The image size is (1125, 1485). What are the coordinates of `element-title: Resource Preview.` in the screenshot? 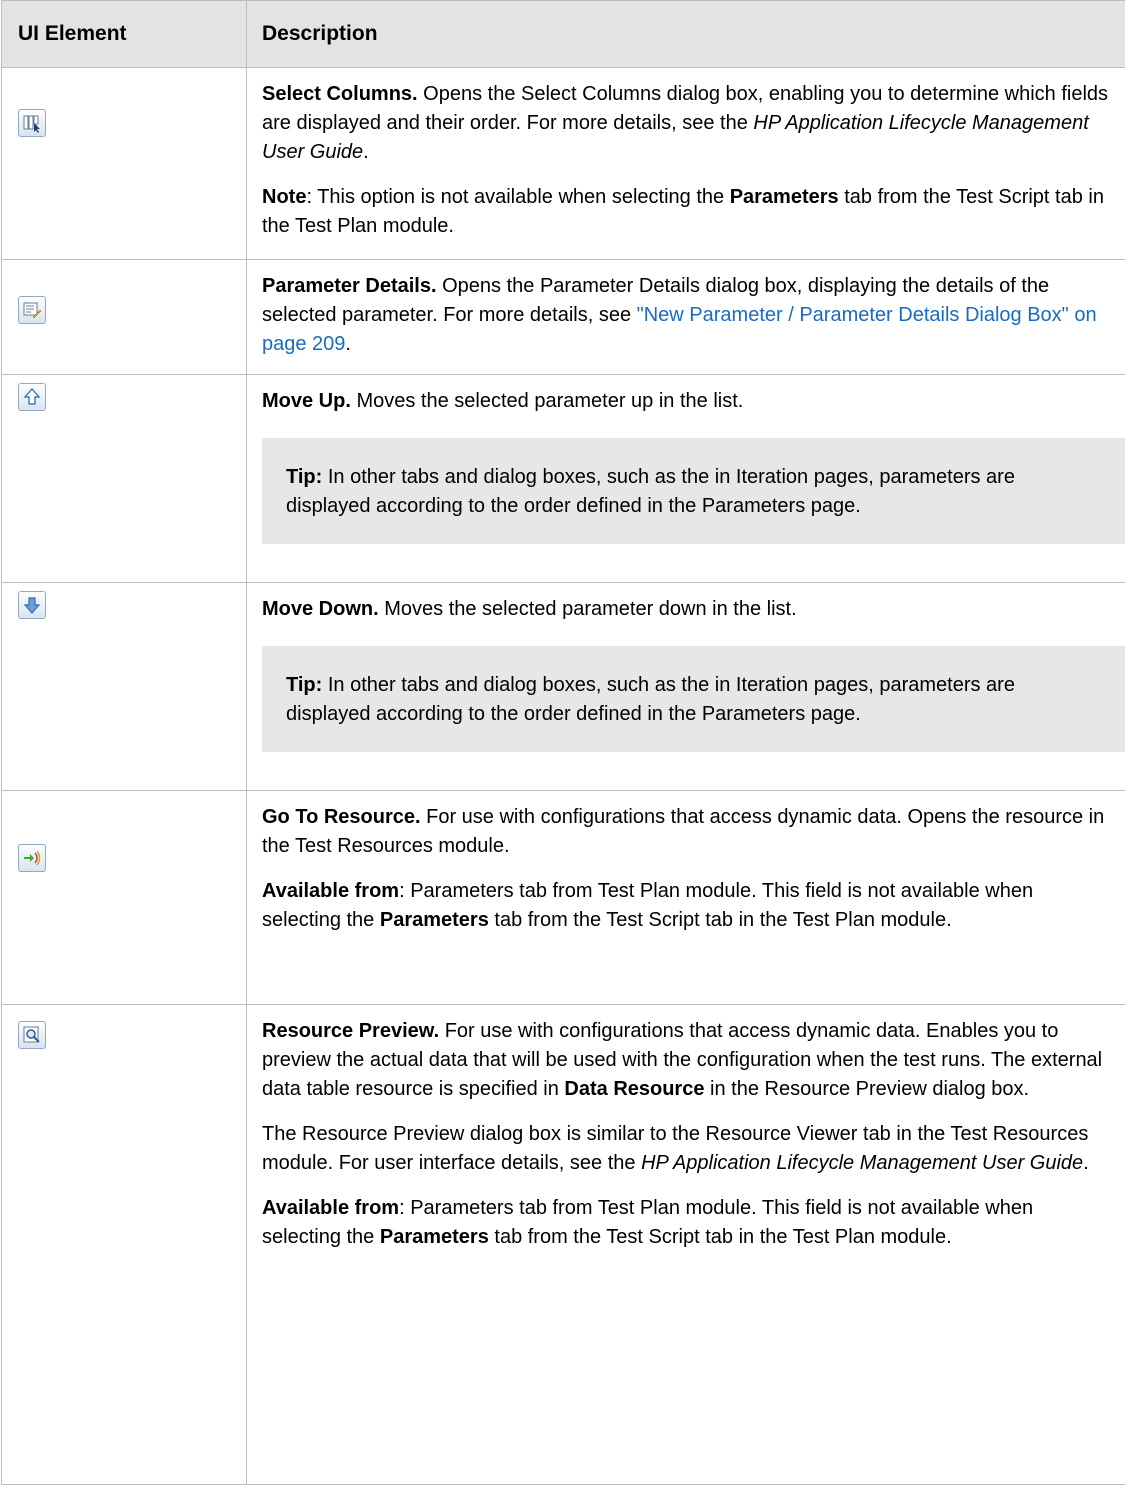 It's located at (350, 1031).